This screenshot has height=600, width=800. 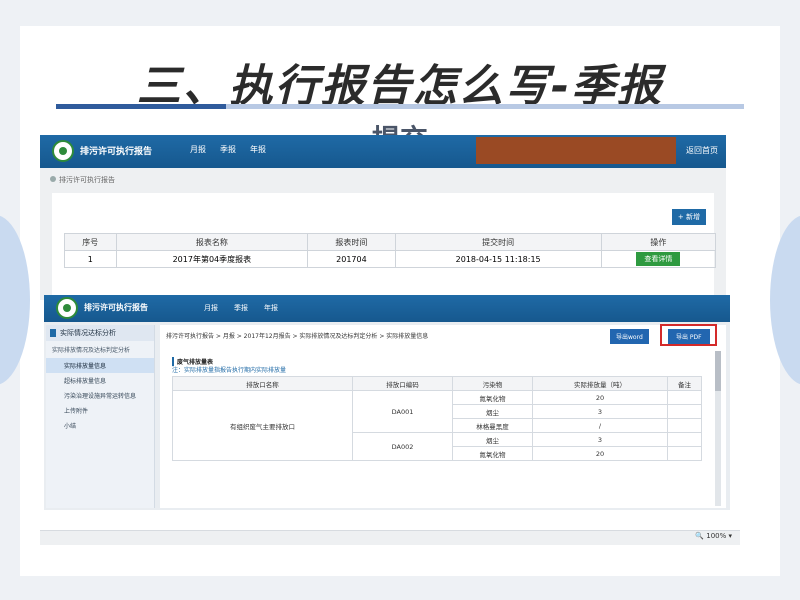 What do you see at coordinates (53, 179) in the screenshot?
I see `location-icon` at bounding box center [53, 179].